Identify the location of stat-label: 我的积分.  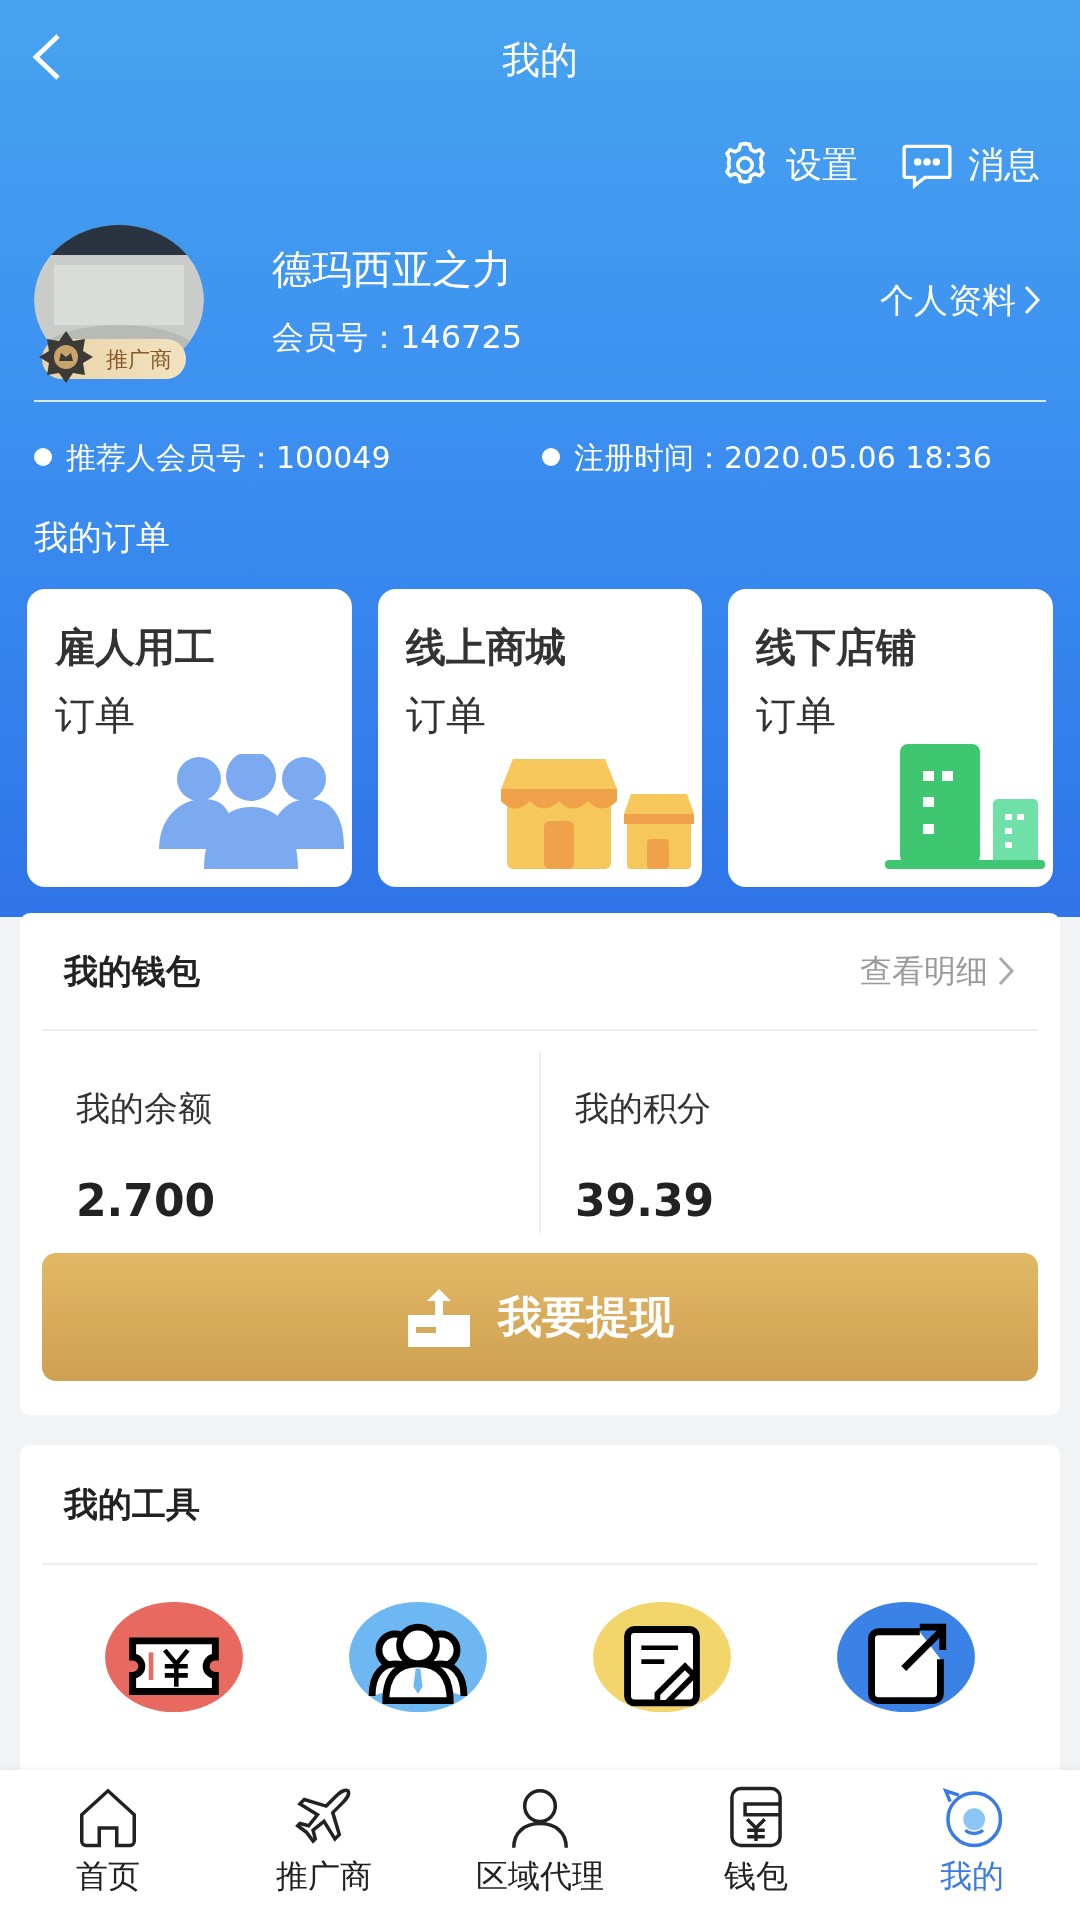
(643, 1108).